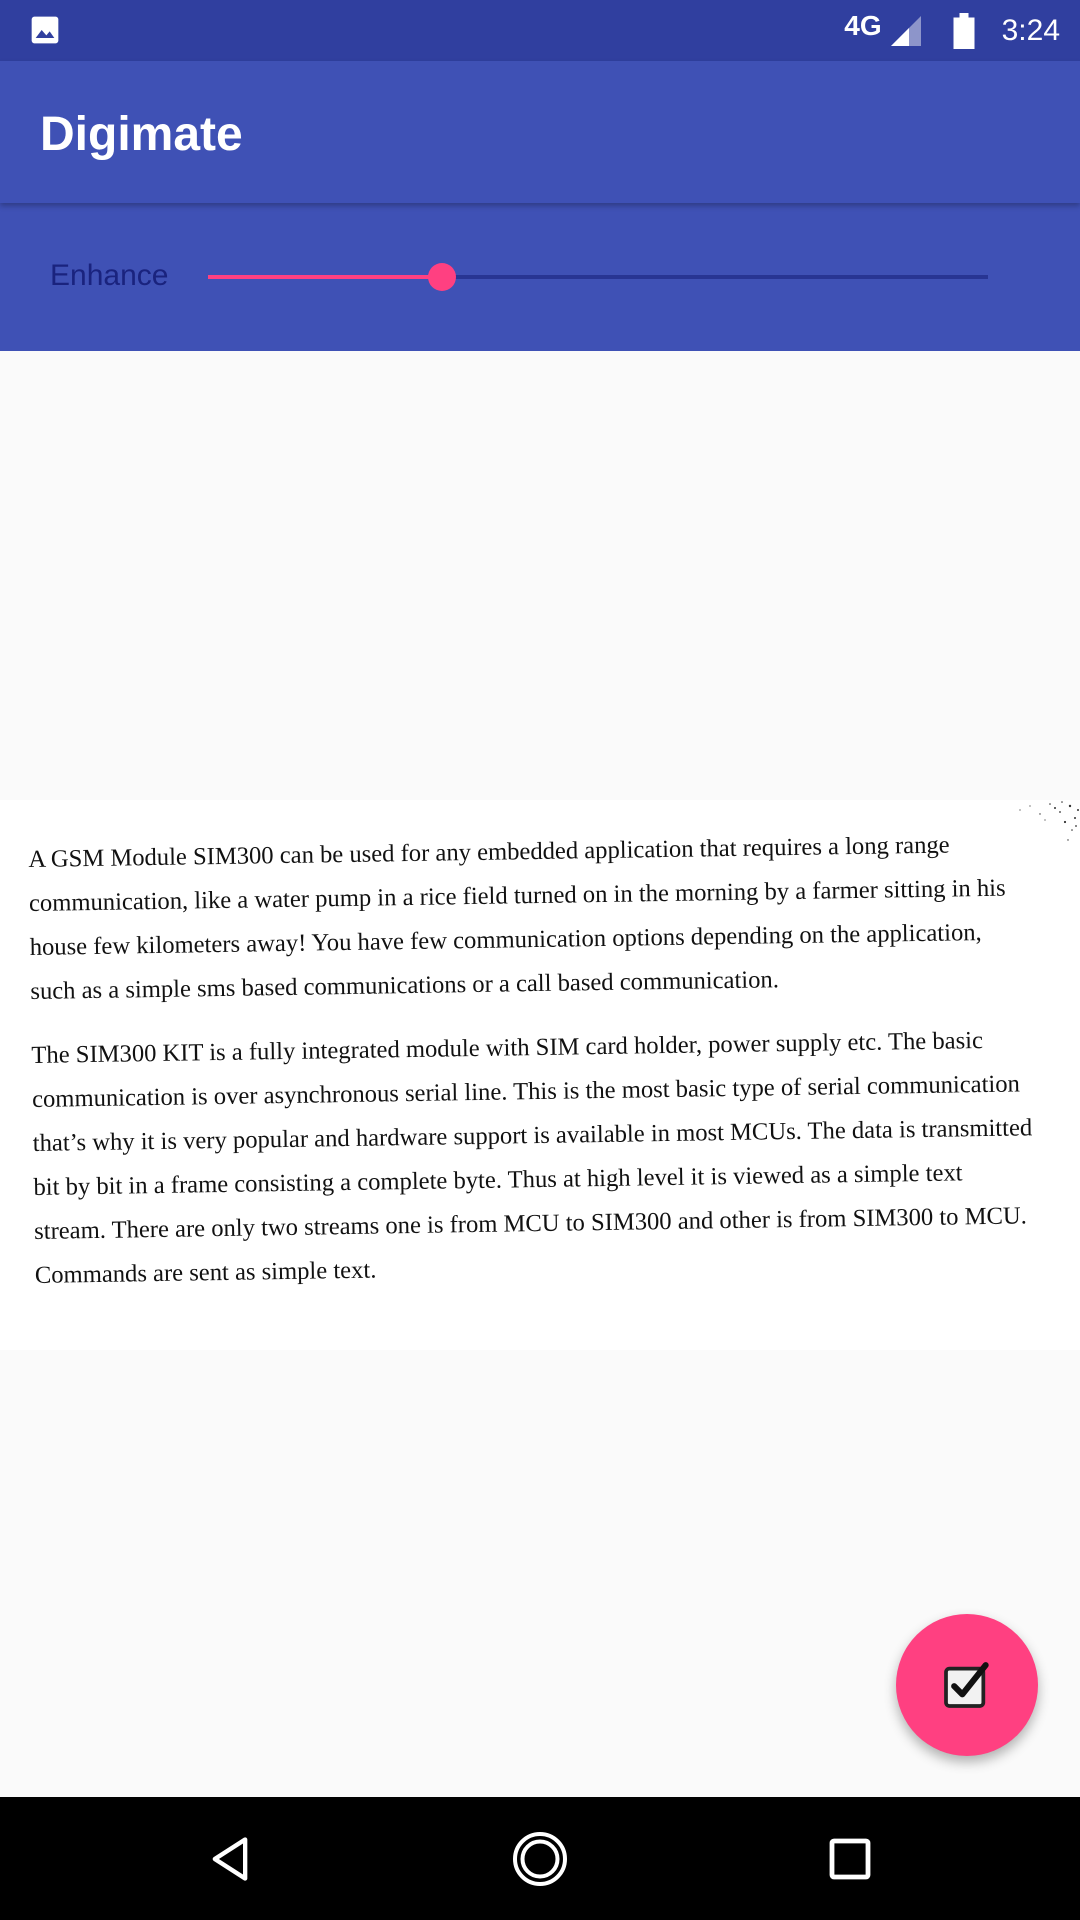 Image resolution: width=1080 pixels, height=1920 pixels. I want to click on home-icon, so click(540, 1859).